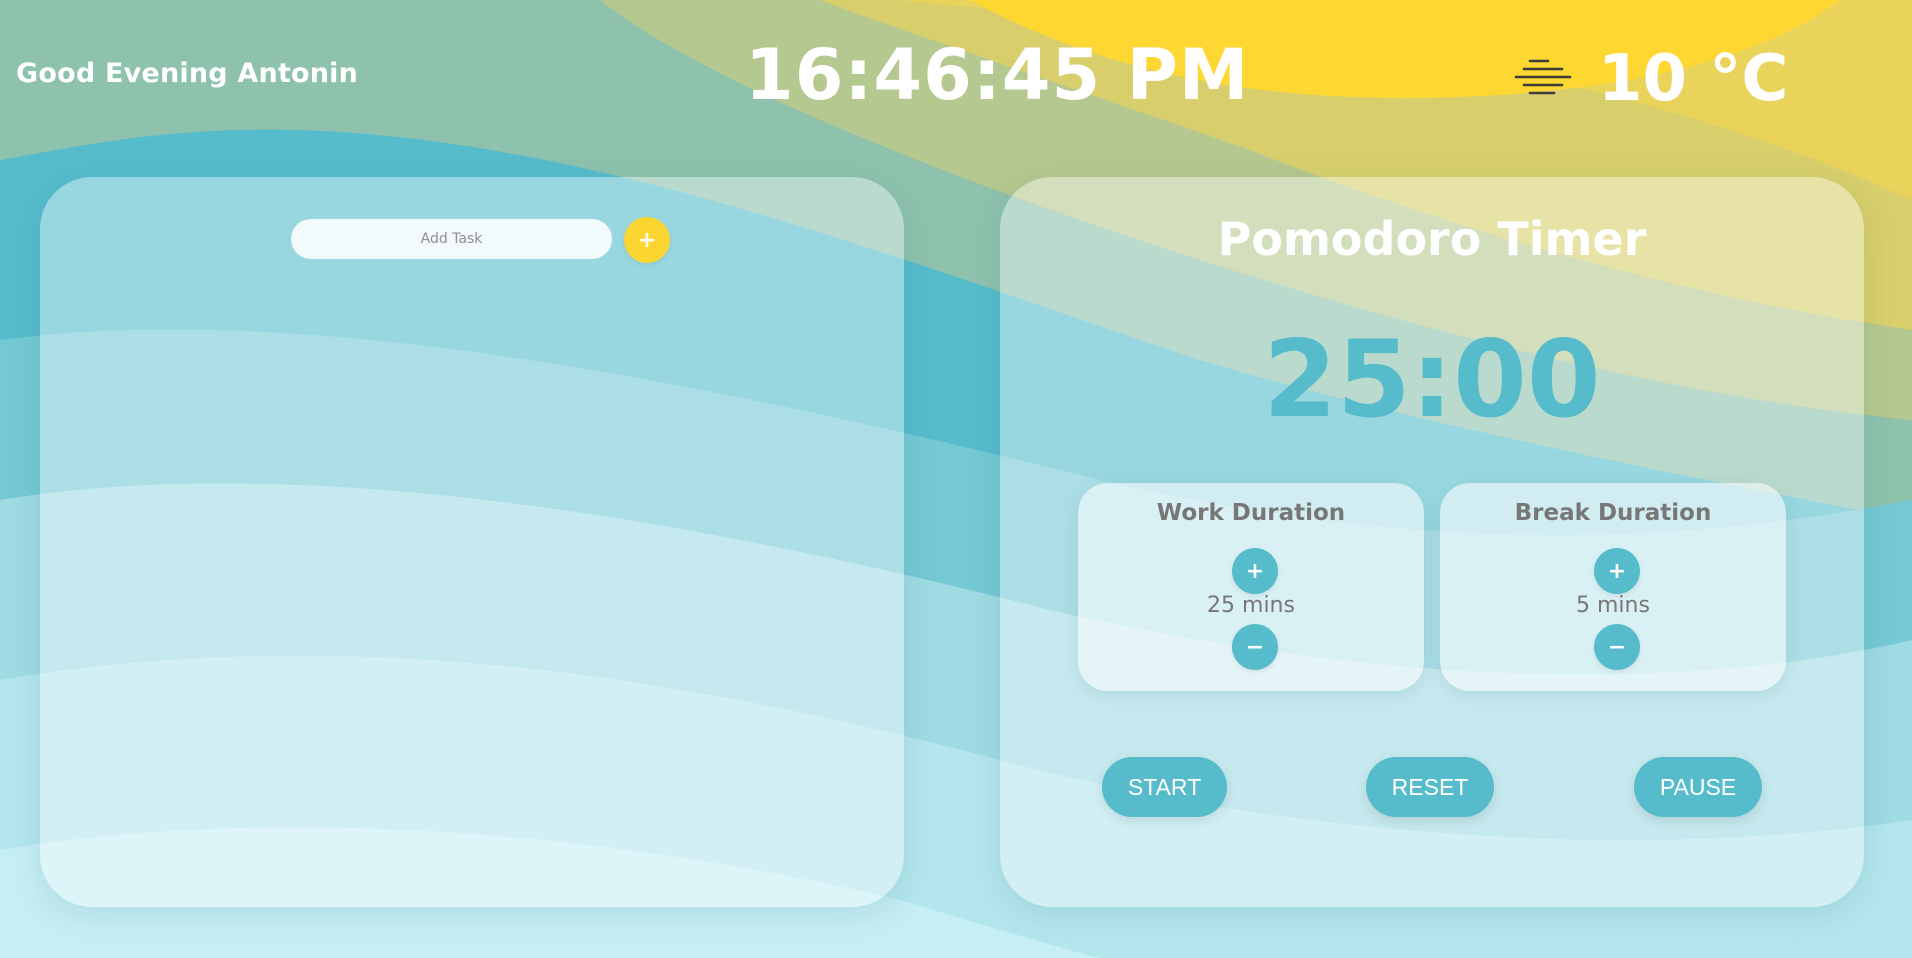  I want to click on break-duration-card: Break Duration + 5 mins −, so click(1613, 587).